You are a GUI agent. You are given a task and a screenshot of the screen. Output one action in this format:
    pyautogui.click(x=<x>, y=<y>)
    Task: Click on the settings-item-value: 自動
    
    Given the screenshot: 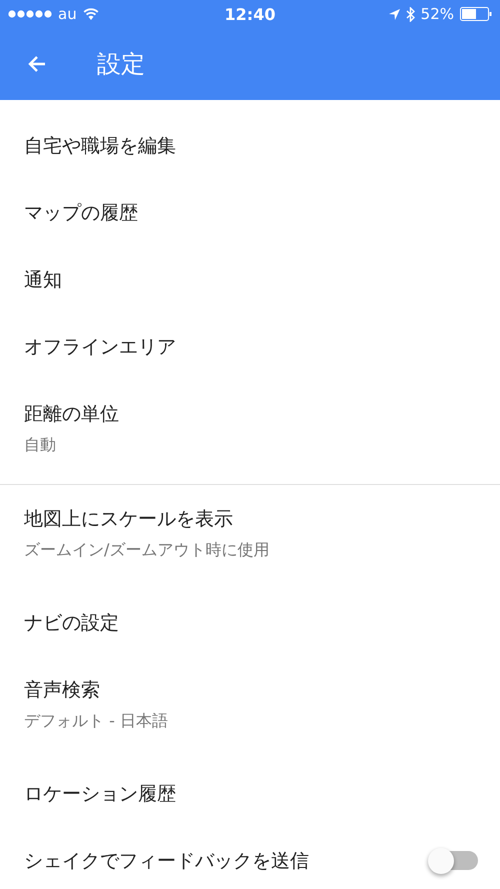 What is the action you would take?
    pyautogui.click(x=40, y=445)
    